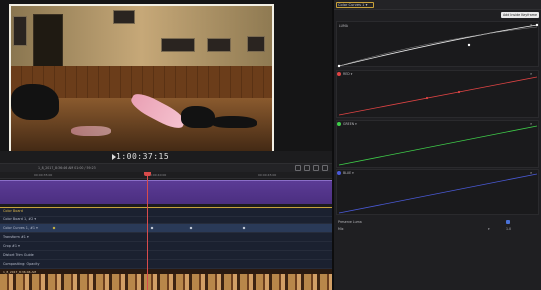 The width and height of the screenshot is (541, 290). Describe the element at coordinates (147, 231) in the screenshot. I see `playhead` at that location.